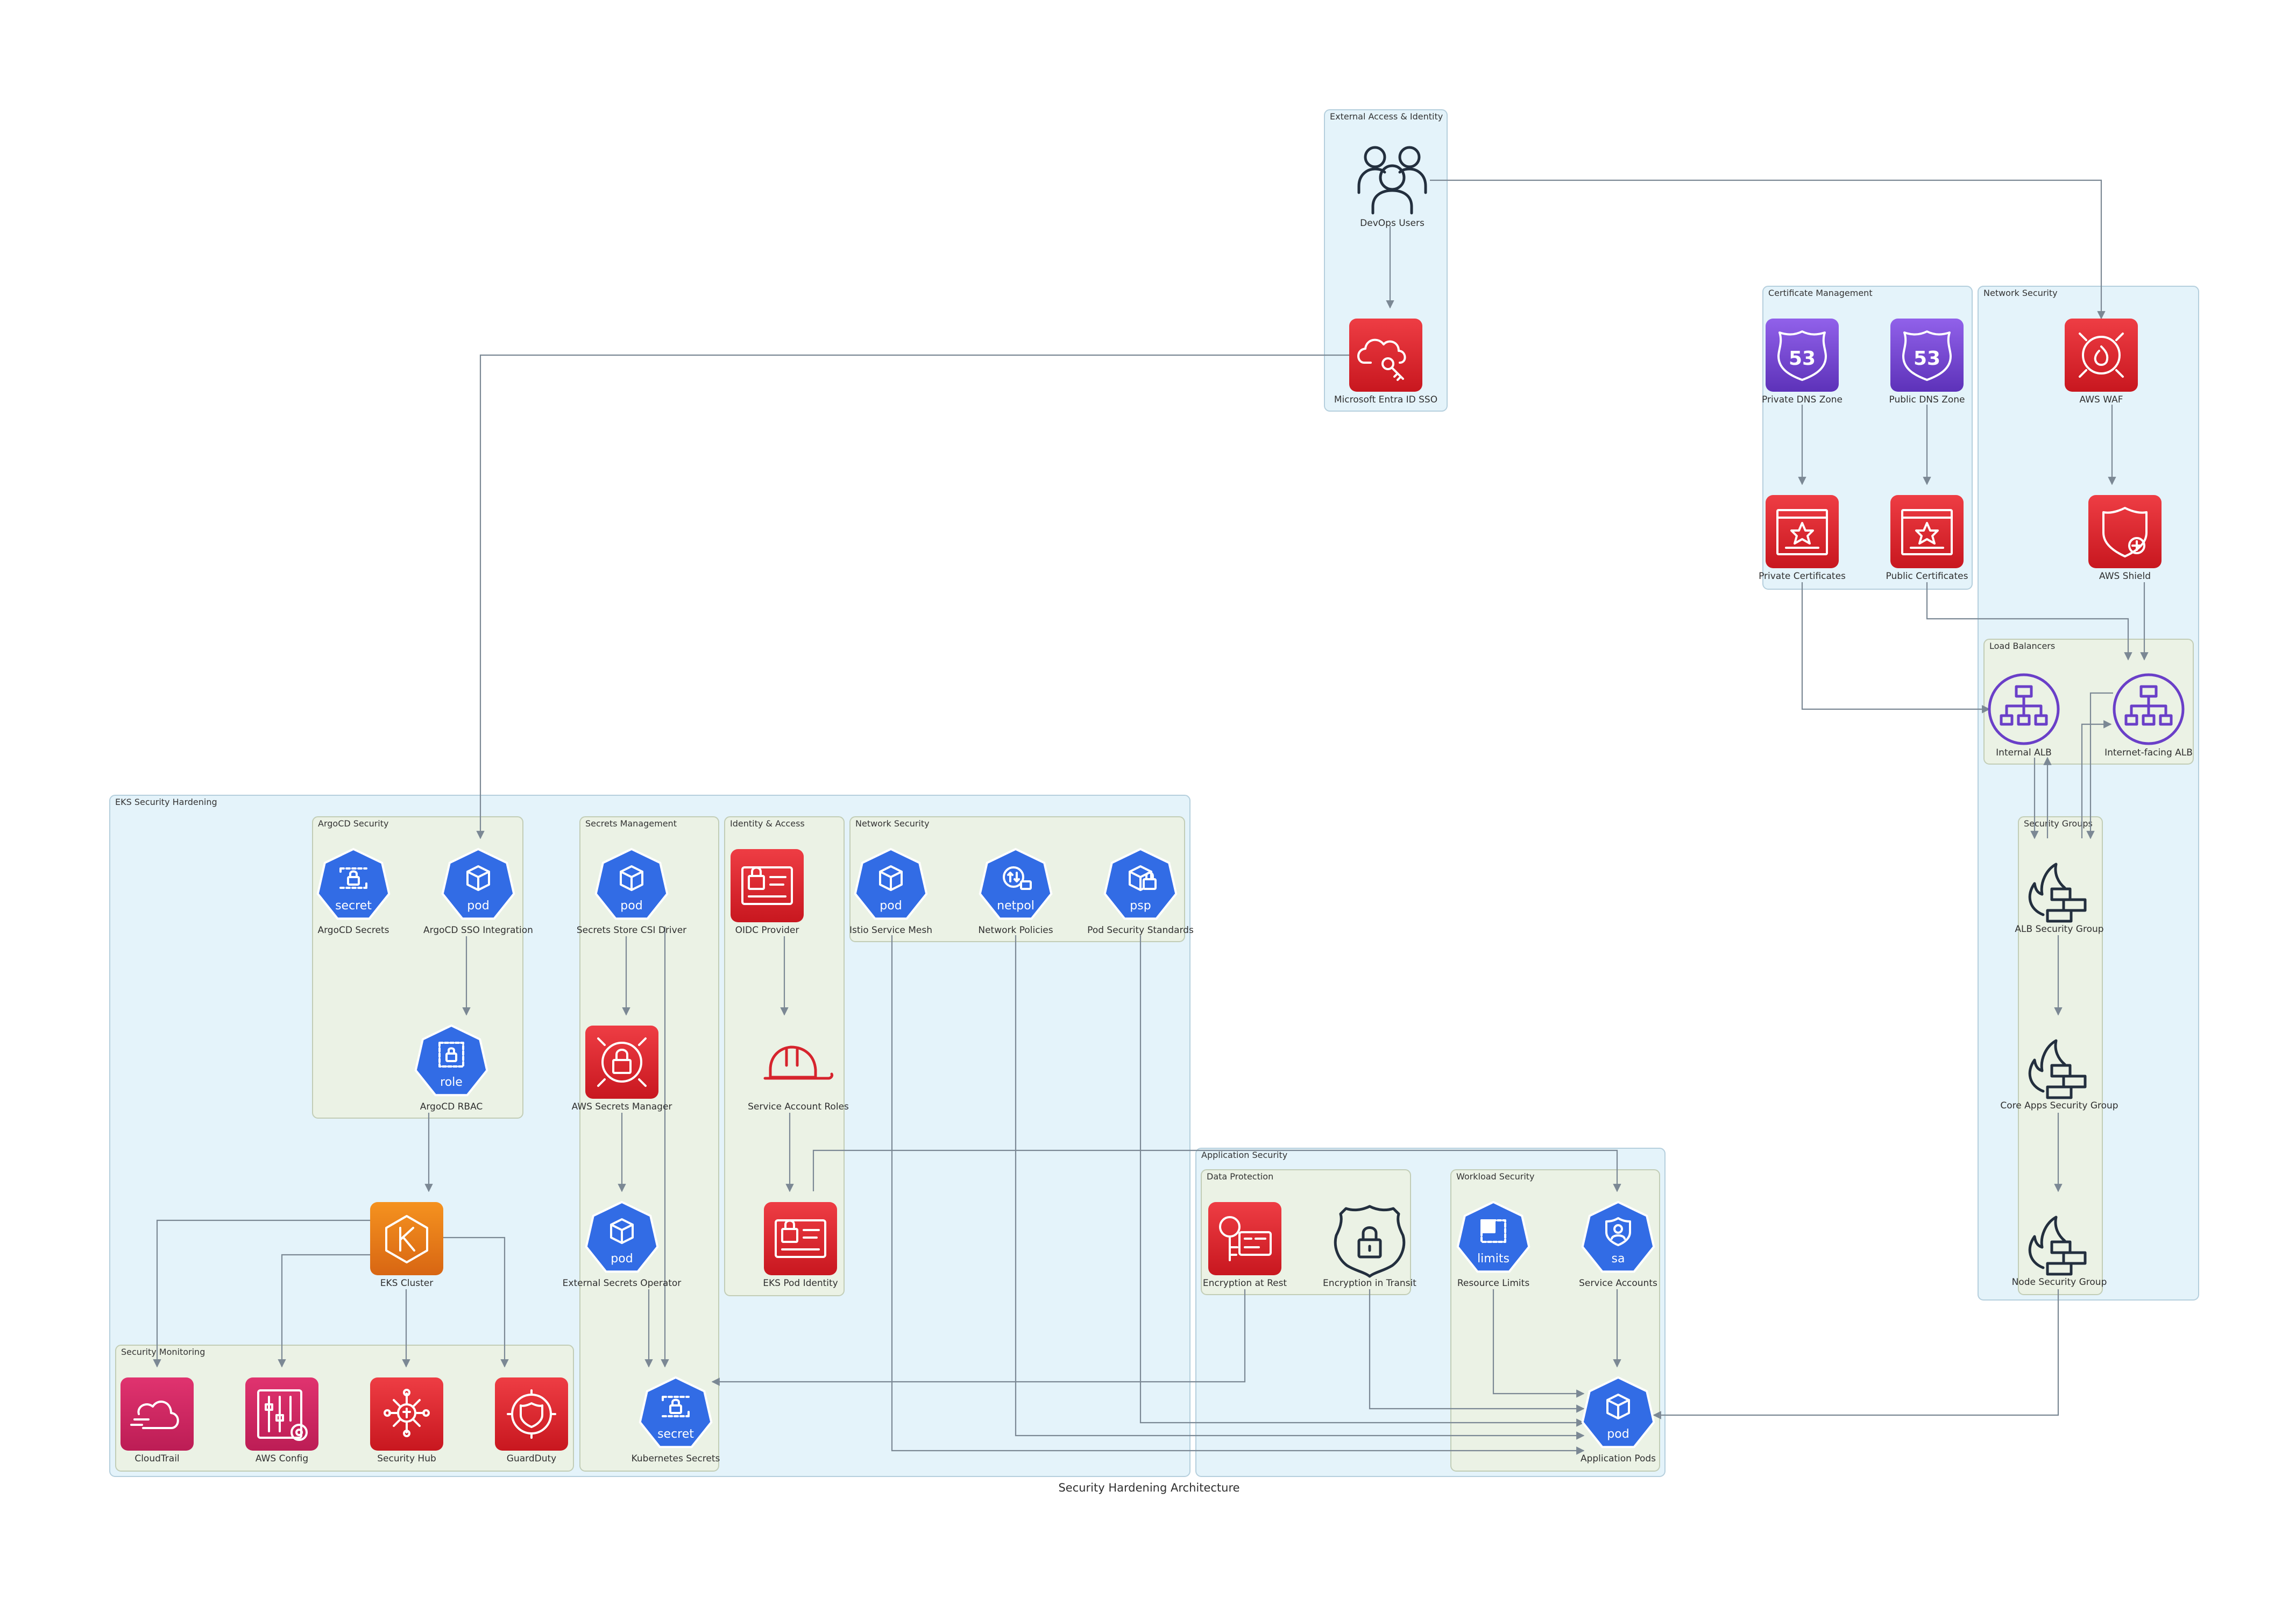 This screenshot has width=2296, height=1597. What do you see at coordinates (2020, 293) in the screenshot?
I see `cluster-title-netsec-outer: Network Security` at bounding box center [2020, 293].